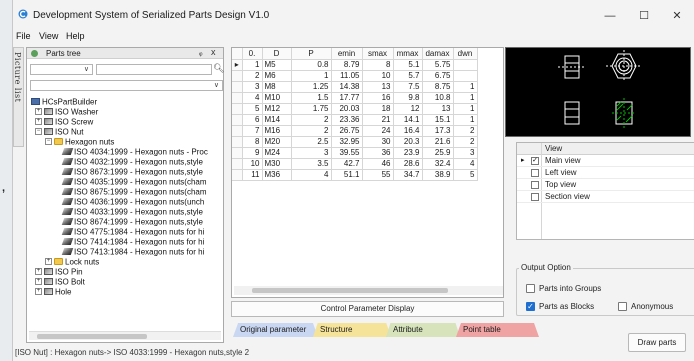 The height and width of the screenshot is (361, 694). Describe the element at coordinates (132, 252) in the screenshot. I see `tree-node-standard: ISO 7413:1984 - Hexagon nuts for hi` at that location.